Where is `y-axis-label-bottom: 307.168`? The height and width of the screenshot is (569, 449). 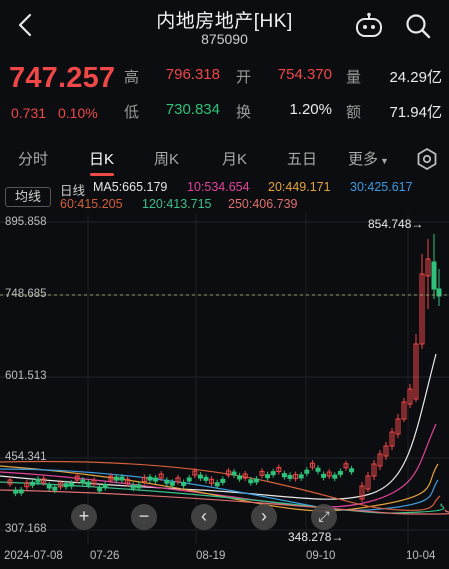
y-axis-label-bottom: 307.168 is located at coordinates (26, 529).